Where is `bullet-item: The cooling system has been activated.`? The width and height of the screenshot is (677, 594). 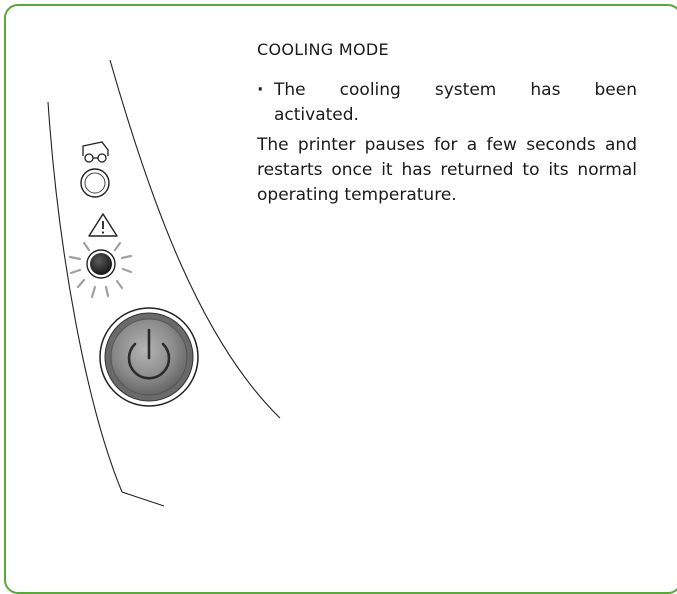
bullet-item: The cooling system has been activated. is located at coordinates (447, 103).